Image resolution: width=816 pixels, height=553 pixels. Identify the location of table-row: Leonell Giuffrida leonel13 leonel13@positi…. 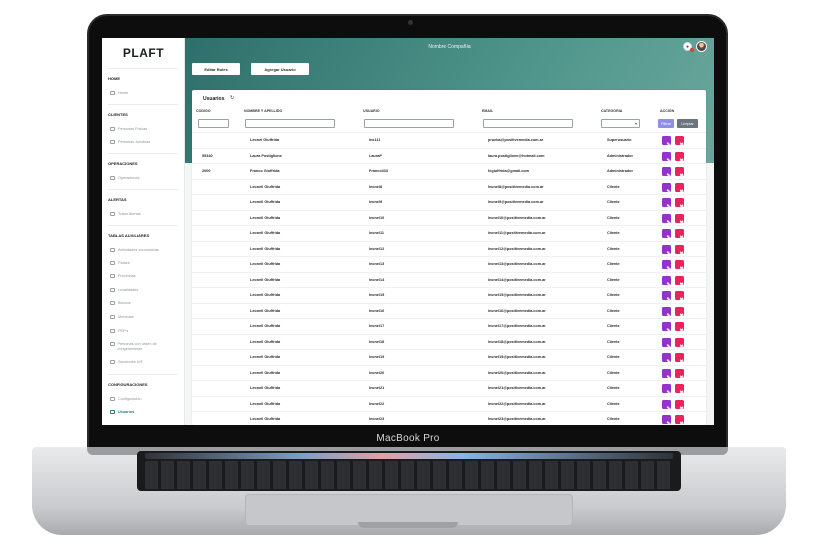
(449, 264).